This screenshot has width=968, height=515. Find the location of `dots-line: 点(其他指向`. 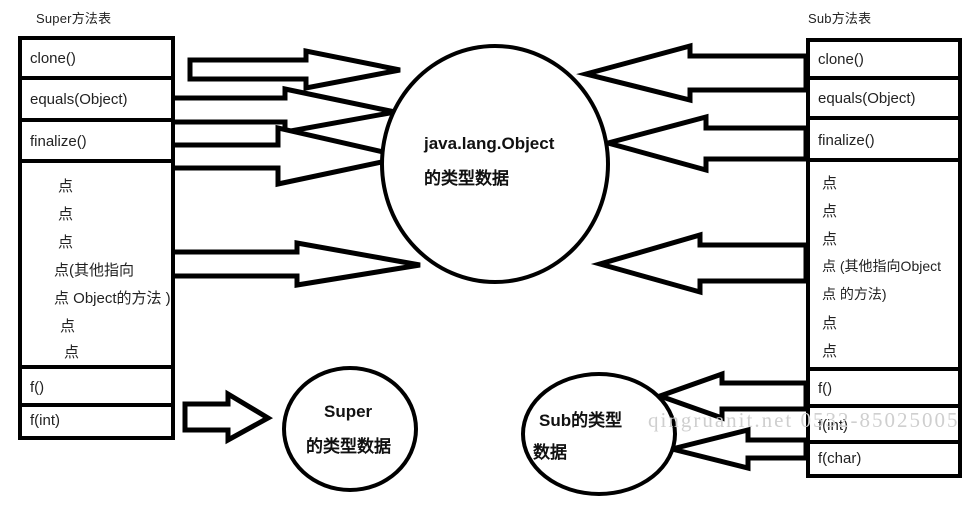

dots-line: 点(其他指向 is located at coordinates (94, 270).